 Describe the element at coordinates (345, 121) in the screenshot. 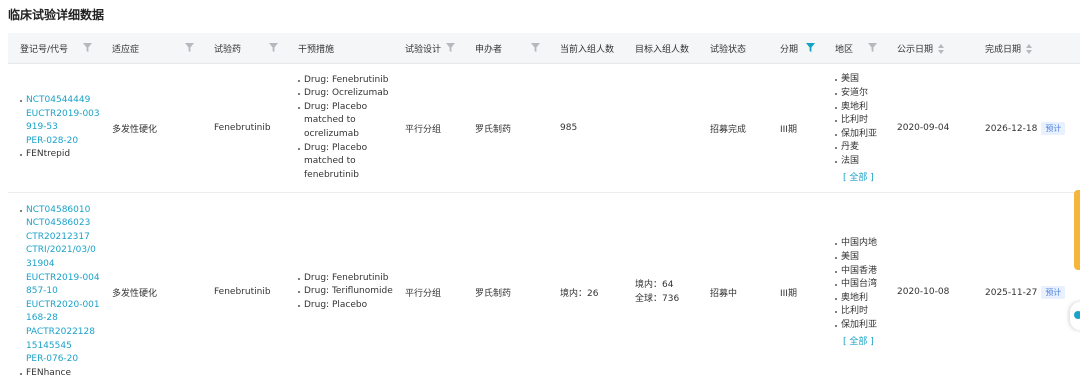

I see `intervention-item: Drug: Placebo matched to ocrelizumab` at that location.